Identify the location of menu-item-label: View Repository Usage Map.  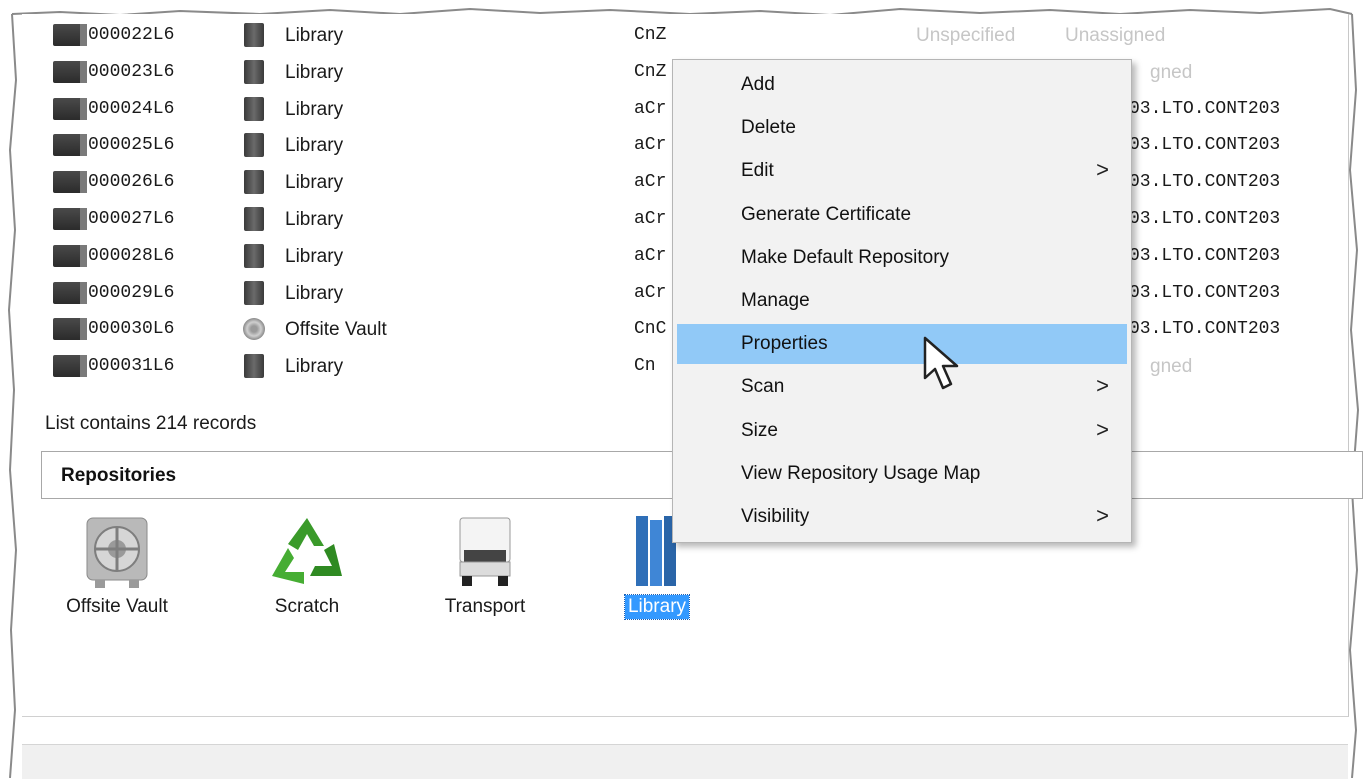
(861, 473).